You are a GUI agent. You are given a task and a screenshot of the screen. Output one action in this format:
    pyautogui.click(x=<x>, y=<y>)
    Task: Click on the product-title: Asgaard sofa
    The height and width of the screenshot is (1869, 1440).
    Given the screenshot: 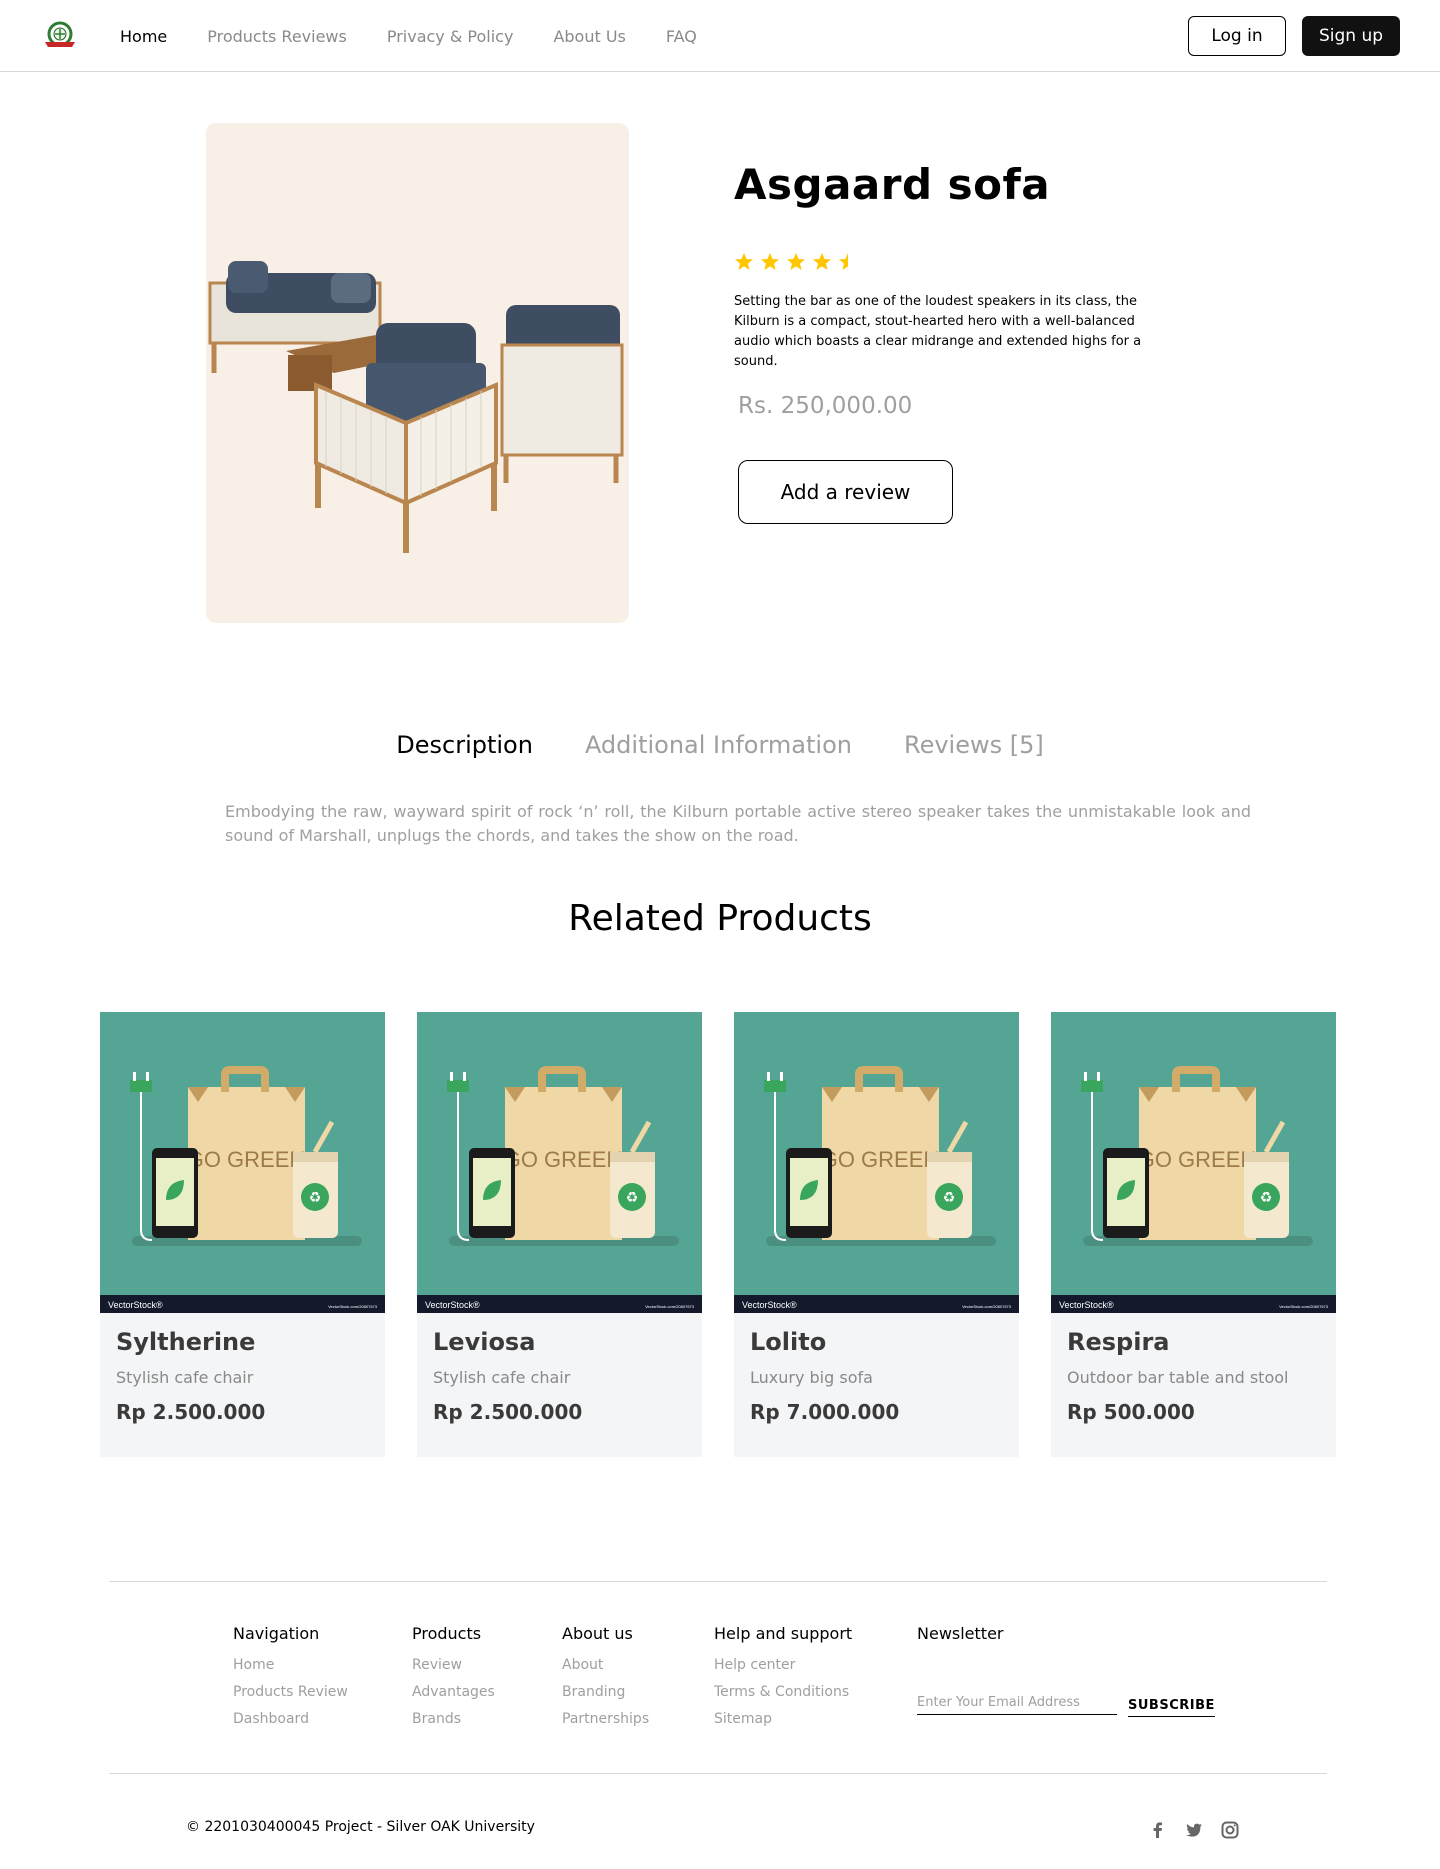 What is the action you would take?
    pyautogui.click(x=892, y=184)
    